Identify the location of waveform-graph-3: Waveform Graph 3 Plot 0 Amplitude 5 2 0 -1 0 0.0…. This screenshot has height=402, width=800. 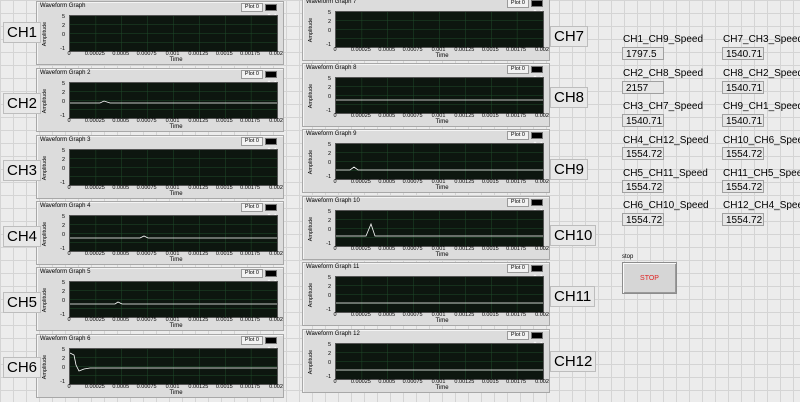
(160, 167).